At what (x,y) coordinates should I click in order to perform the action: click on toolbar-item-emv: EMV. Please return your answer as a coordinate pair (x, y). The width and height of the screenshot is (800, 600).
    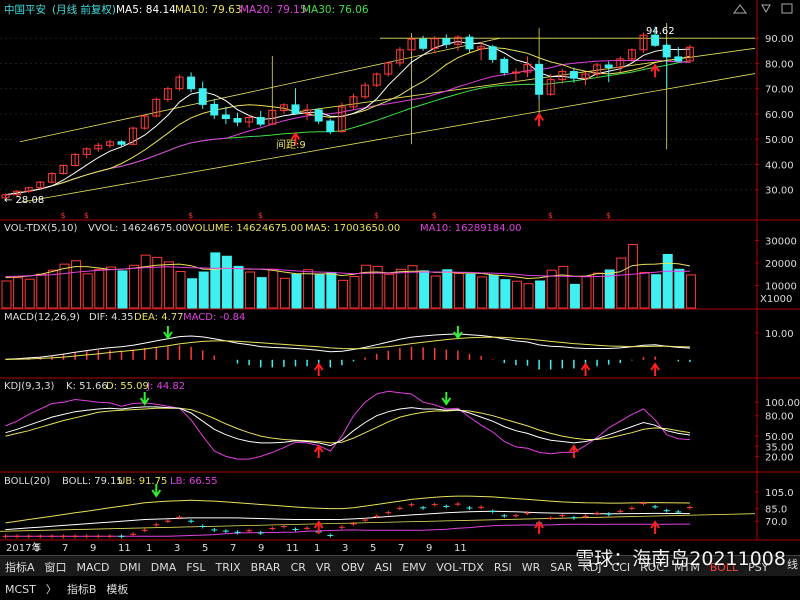
    Looking at the image, I should click on (414, 568).